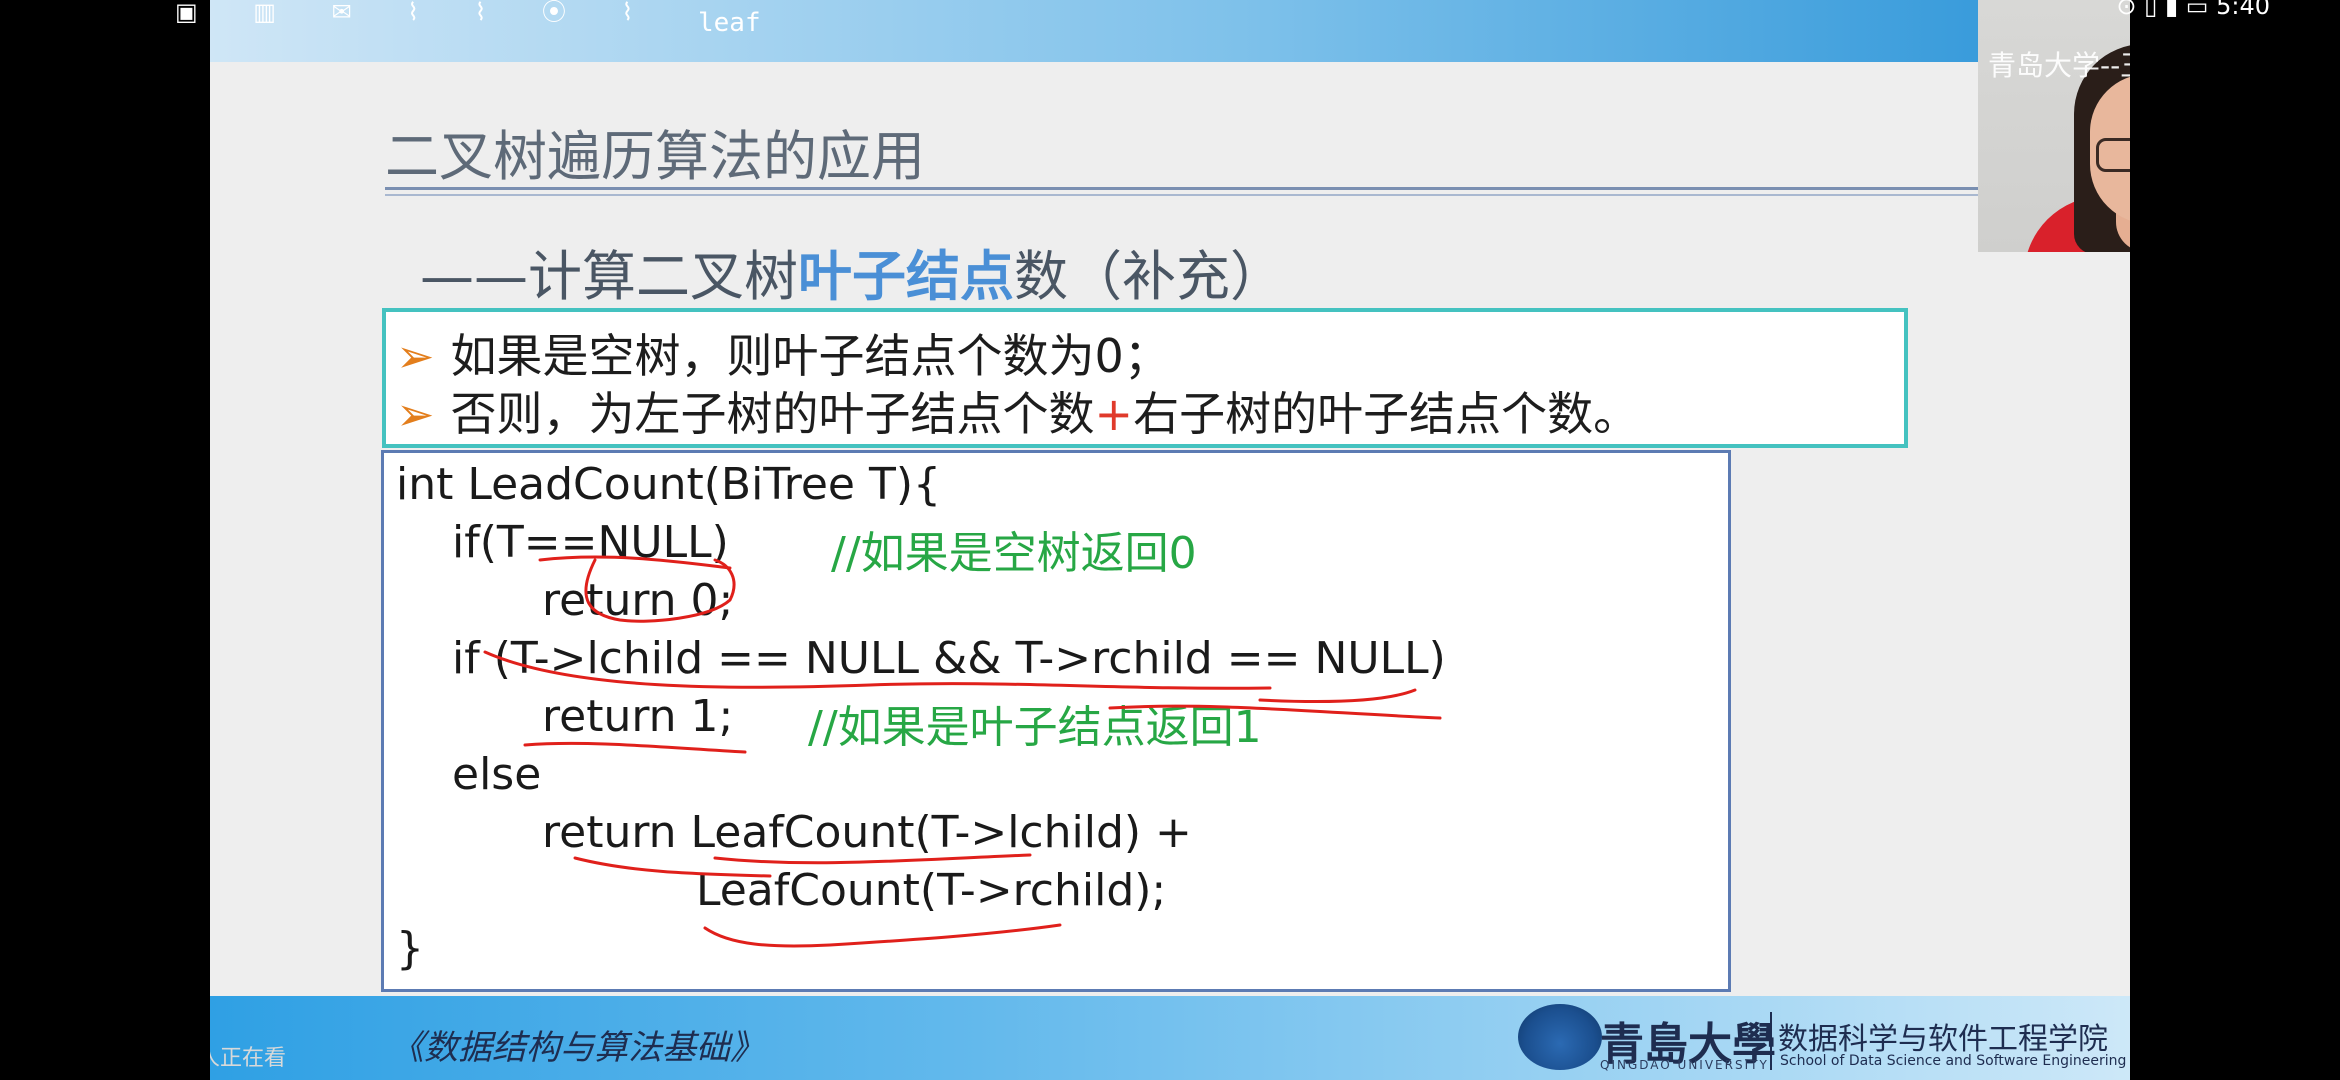  What do you see at coordinates (867, 832) in the screenshot?
I see `code-line: return LeafCount(T->lchild) +` at bounding box center [867, 832].